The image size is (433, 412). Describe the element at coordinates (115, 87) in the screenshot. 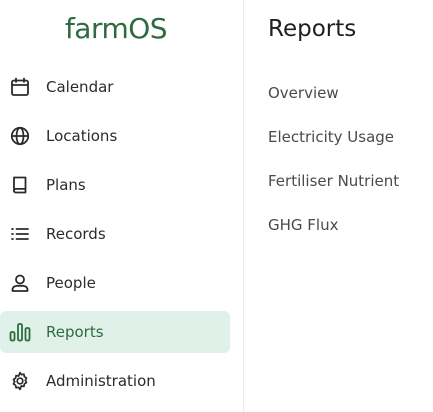

I see `sidebar-item-calendar: Calendar` at that location.